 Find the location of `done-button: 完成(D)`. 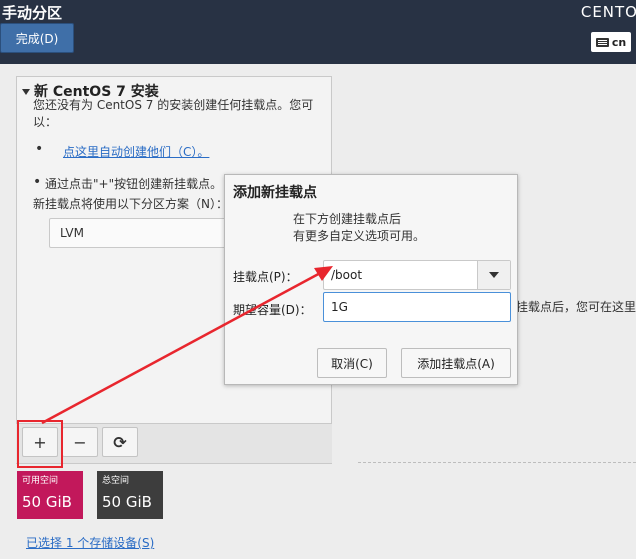

done-button: 完成(D) is located at coordinates (37, 38).